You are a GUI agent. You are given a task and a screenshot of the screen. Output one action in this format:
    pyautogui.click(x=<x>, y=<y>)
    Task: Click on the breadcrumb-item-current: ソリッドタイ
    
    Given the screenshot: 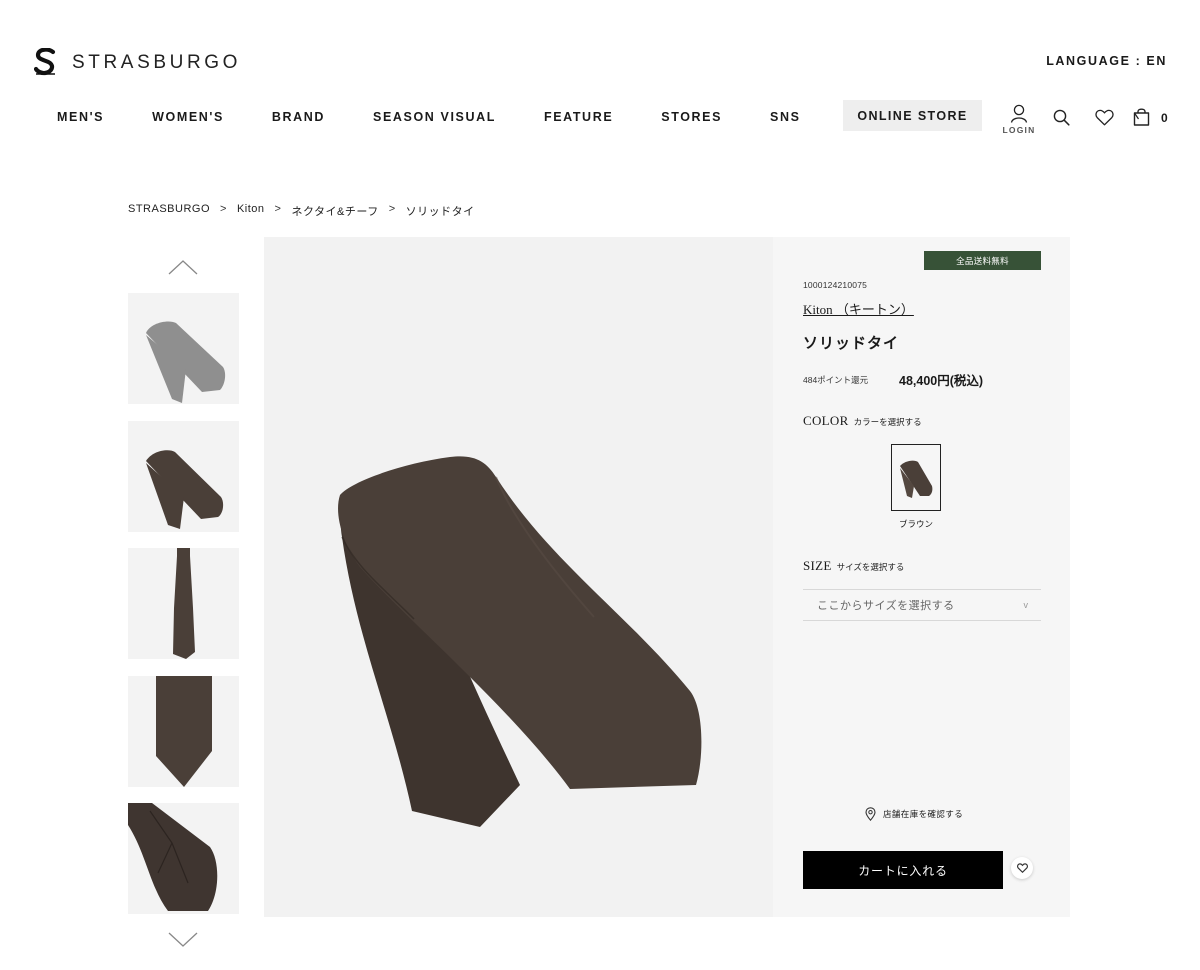 What is the action you would take?
    pyautogui.click(x=440, y=212)
    